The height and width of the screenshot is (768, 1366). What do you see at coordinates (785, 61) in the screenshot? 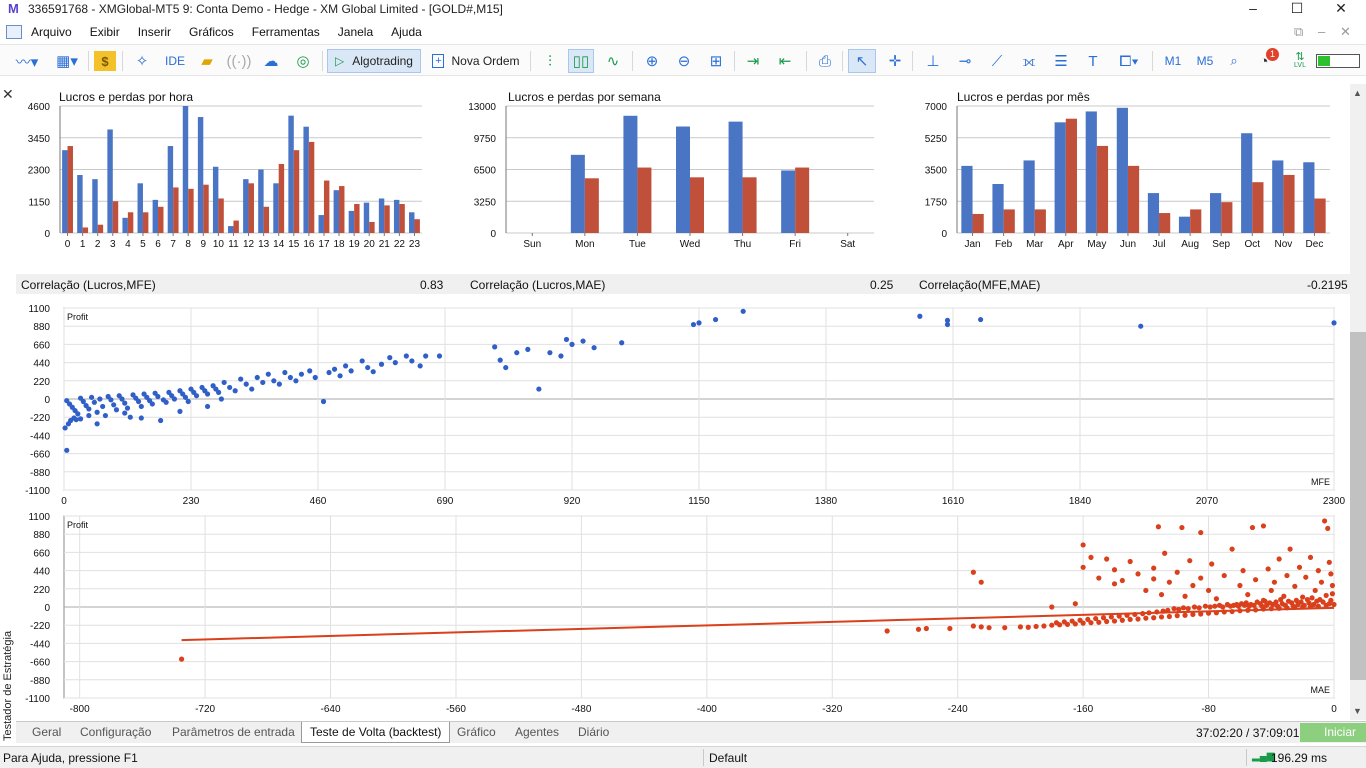
I see `autoscroll-icon: ⇤` at bounding box center [785, 61].